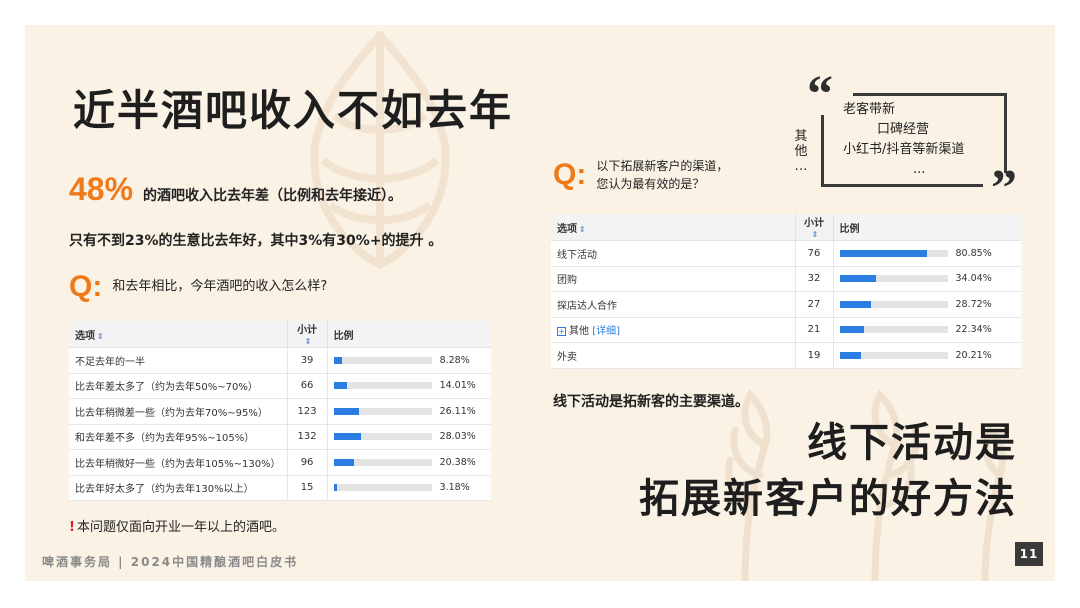  Describe the element at coordinates (293, 110) in the screenshot. I see `page-title: 近半酒吧收入不如去年` at that location.